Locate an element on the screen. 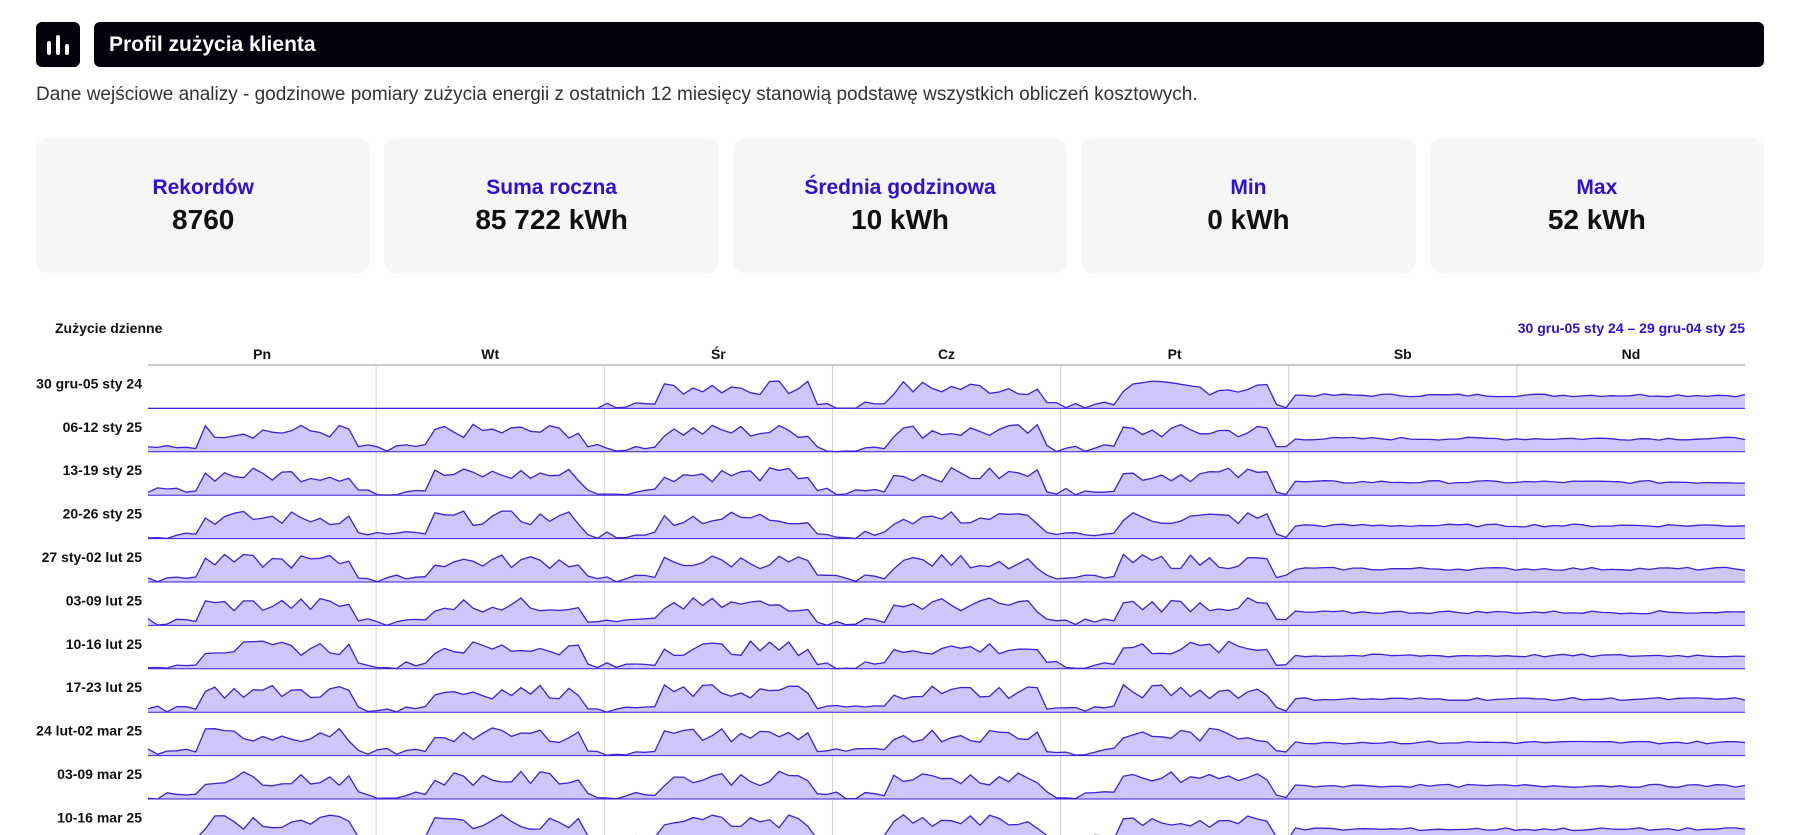  stat-label: Rekordów is located at coordinates (203, 187).